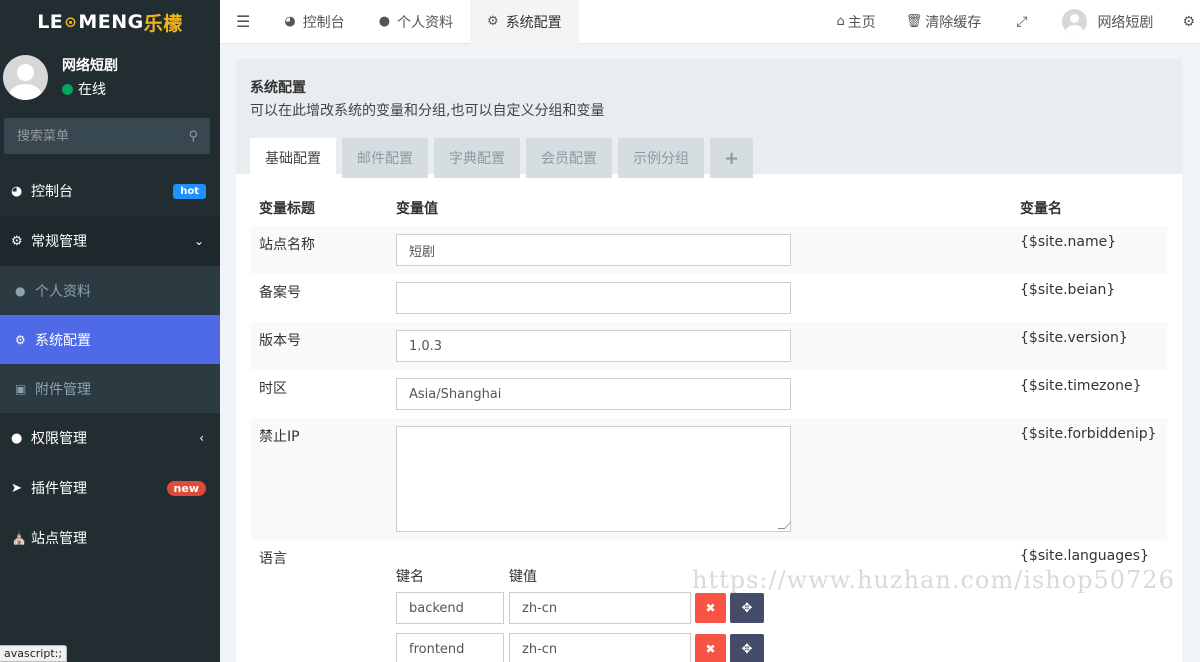  What do you see at coordinates (593, 298) in the screenshot?
I see `beian-input` at bounding box center [593, 298].